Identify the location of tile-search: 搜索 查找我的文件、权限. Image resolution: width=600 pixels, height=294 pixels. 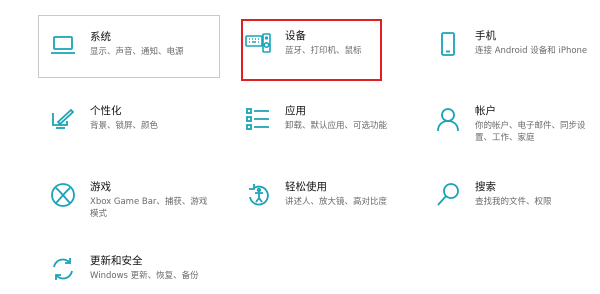
(492, 195).